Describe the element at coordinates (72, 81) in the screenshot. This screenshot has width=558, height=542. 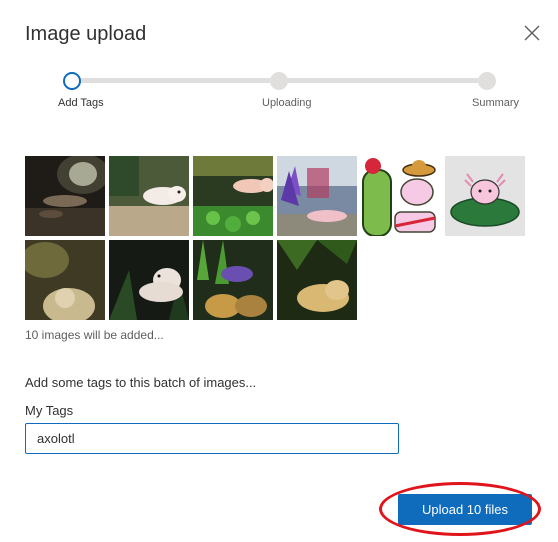
I see `step-dot-add-tags` at that location.